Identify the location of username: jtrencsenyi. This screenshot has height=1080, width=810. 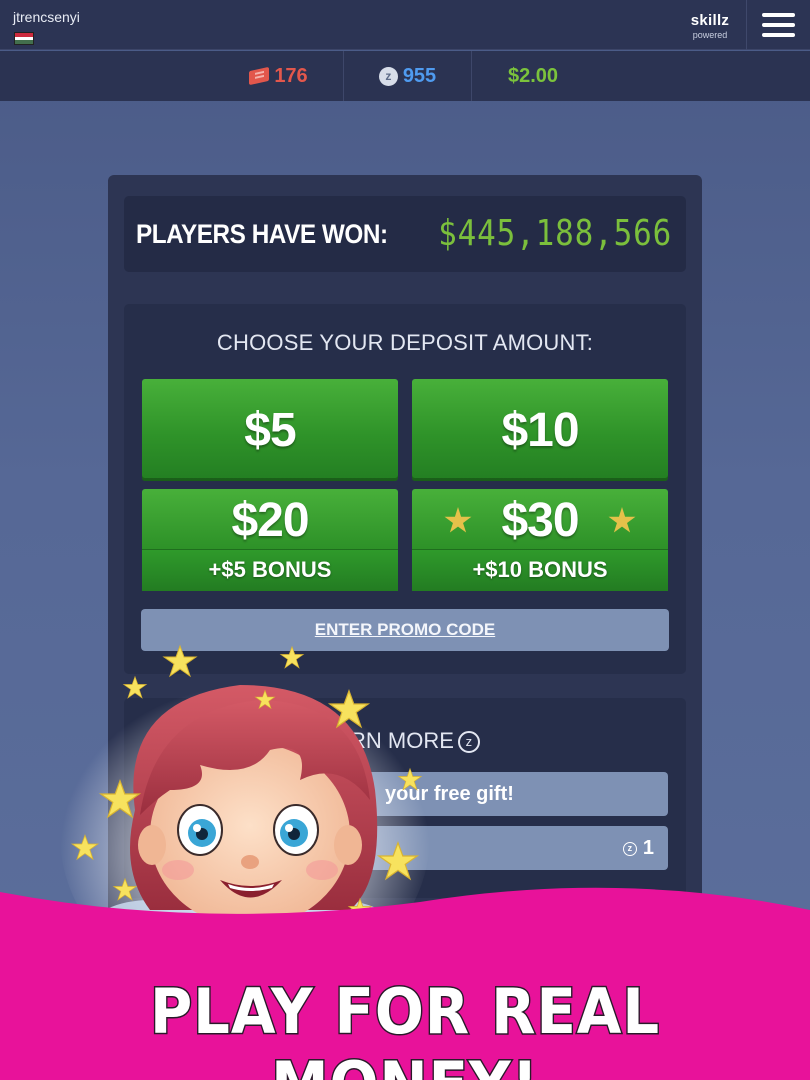
(46, 17).